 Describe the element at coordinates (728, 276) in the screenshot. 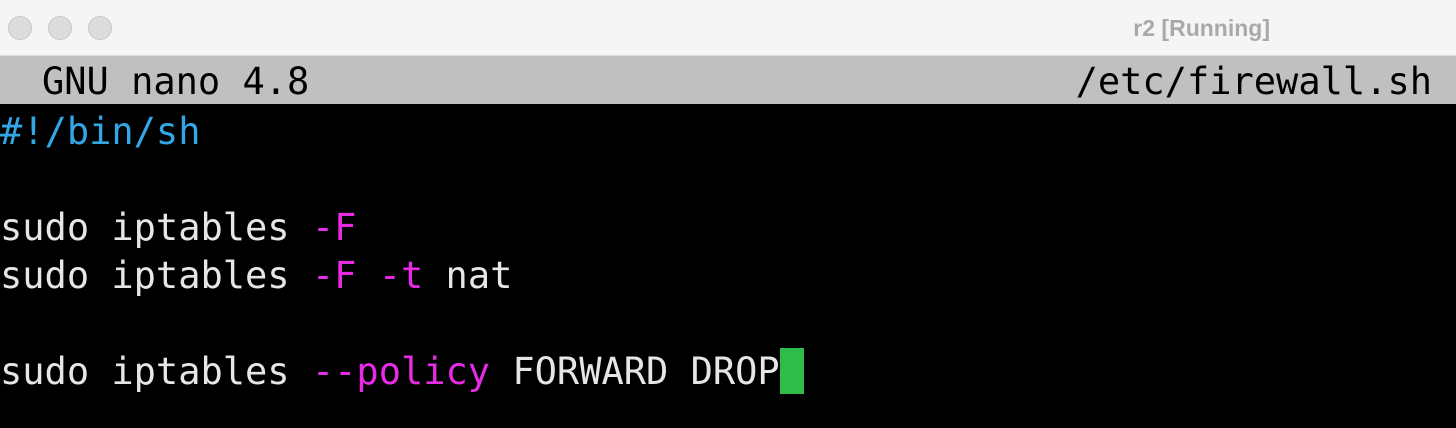

I see `code-line: sudo iptables -F -t nat` at that location.